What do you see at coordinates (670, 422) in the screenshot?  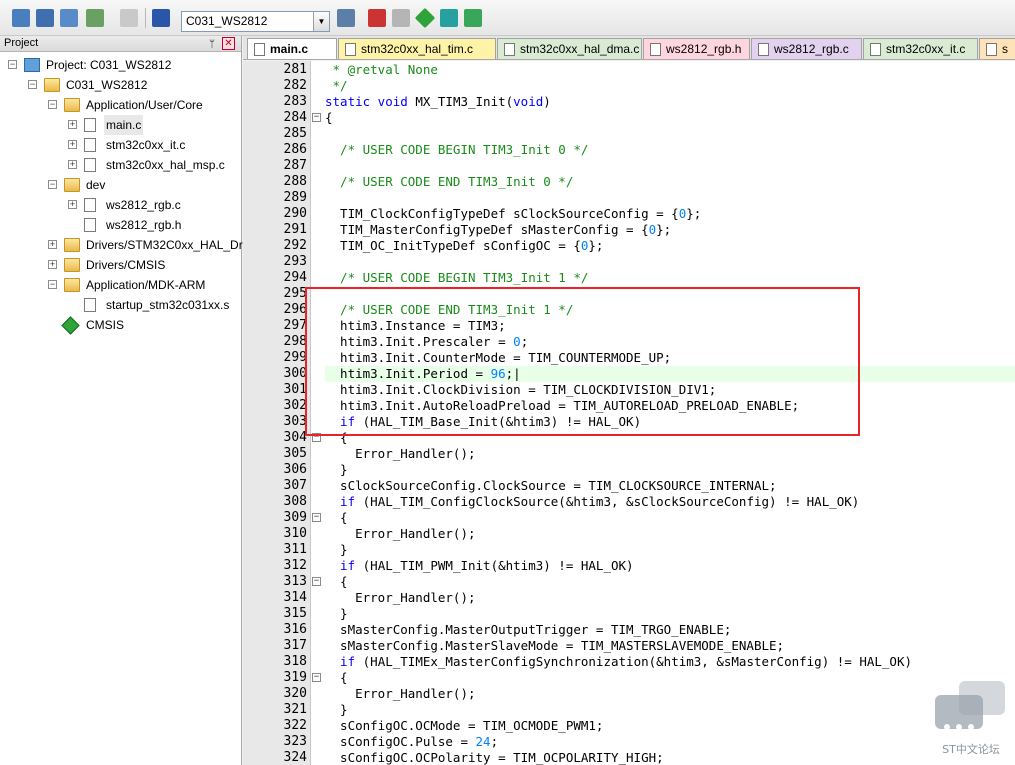 I see `code-text: if (HAL_TIM_Base_Init(&htim3) != HAL_OK)` at bounding box center [670, 422].